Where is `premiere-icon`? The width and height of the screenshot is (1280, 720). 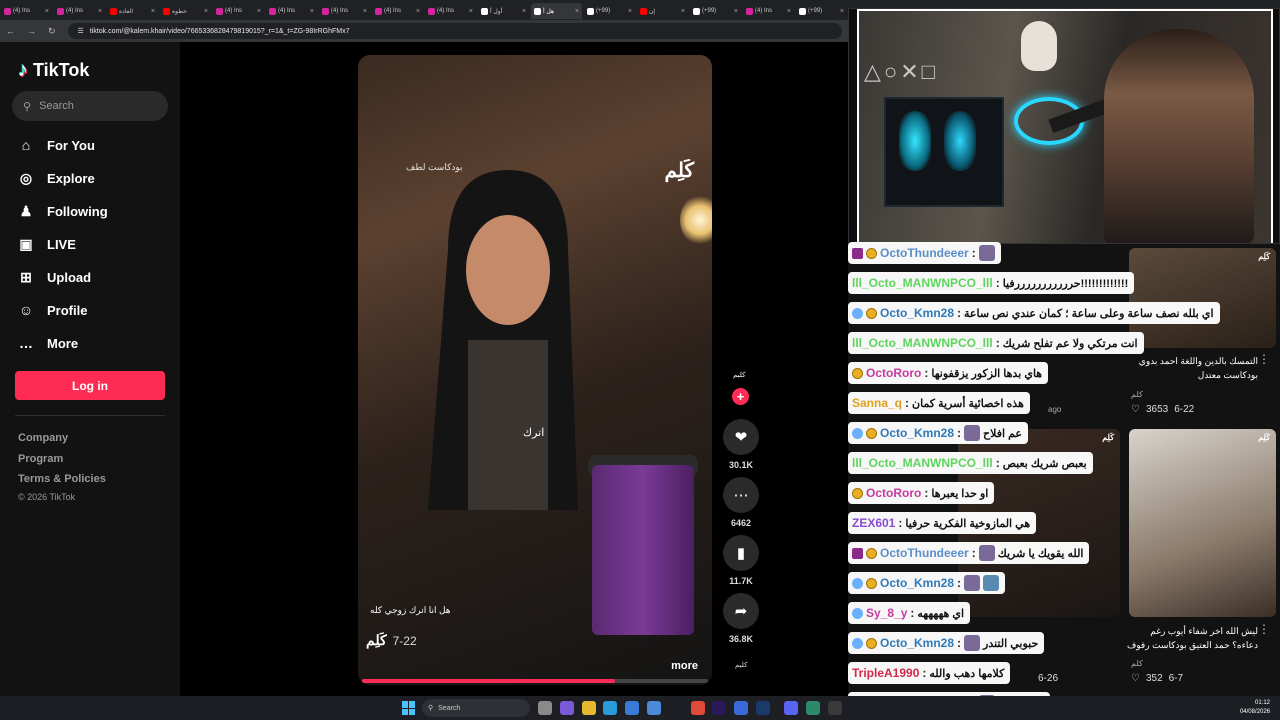
premiere-icon is located at coordinates (719, 708).